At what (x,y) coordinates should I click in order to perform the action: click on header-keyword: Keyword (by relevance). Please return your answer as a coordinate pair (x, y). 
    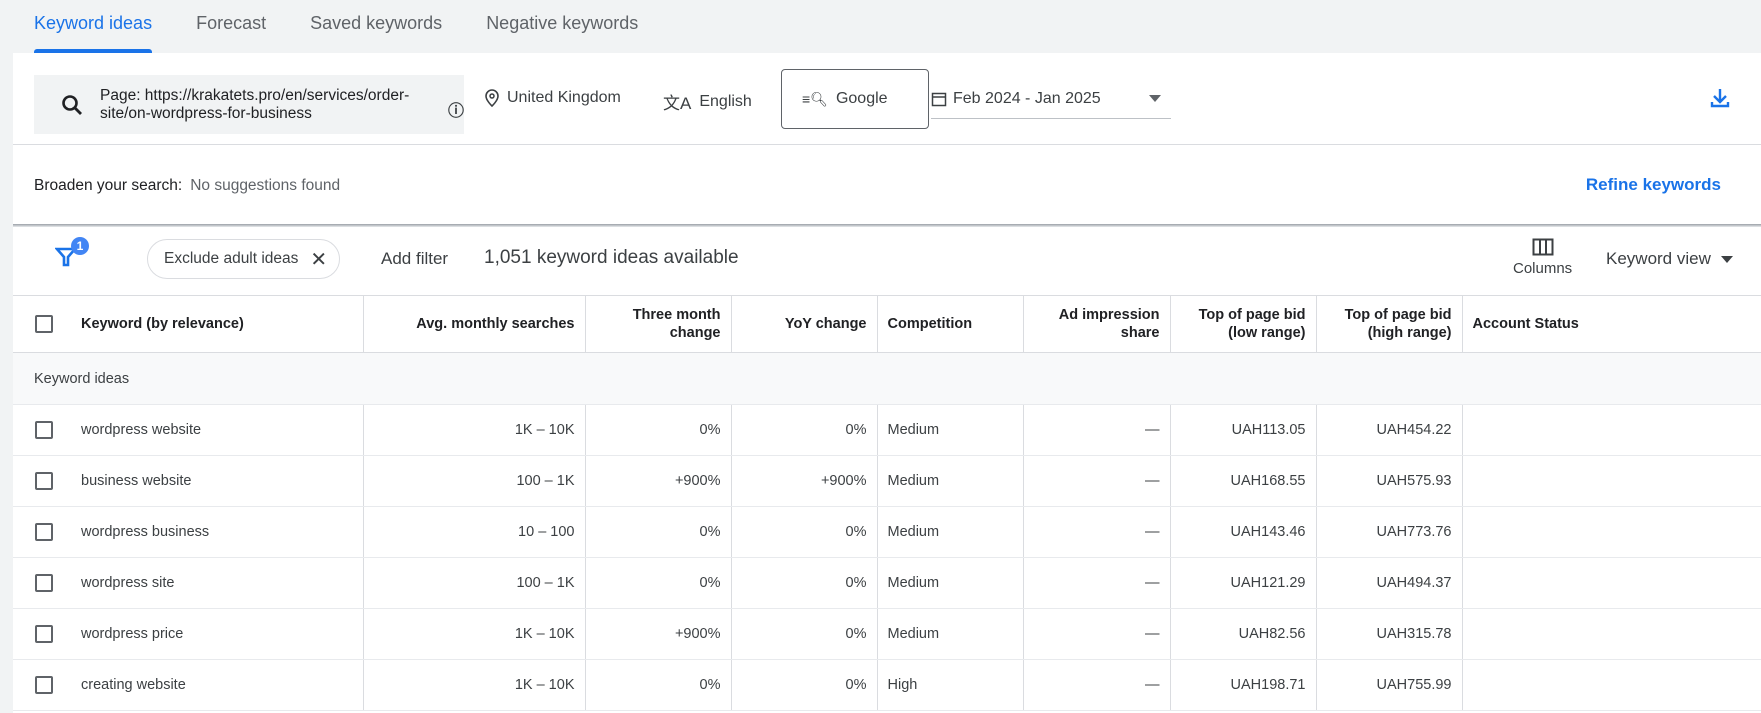
    Looking at the image, I should click on (188, 324).